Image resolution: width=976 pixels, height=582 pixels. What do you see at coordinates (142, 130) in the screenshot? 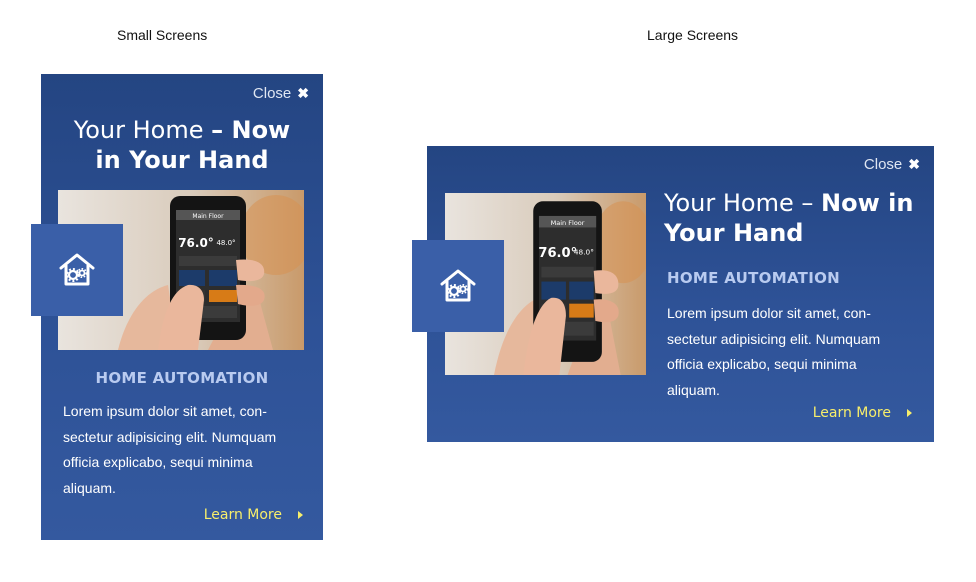
I see `title-light: Your Home` at bounding box center [142, 130].